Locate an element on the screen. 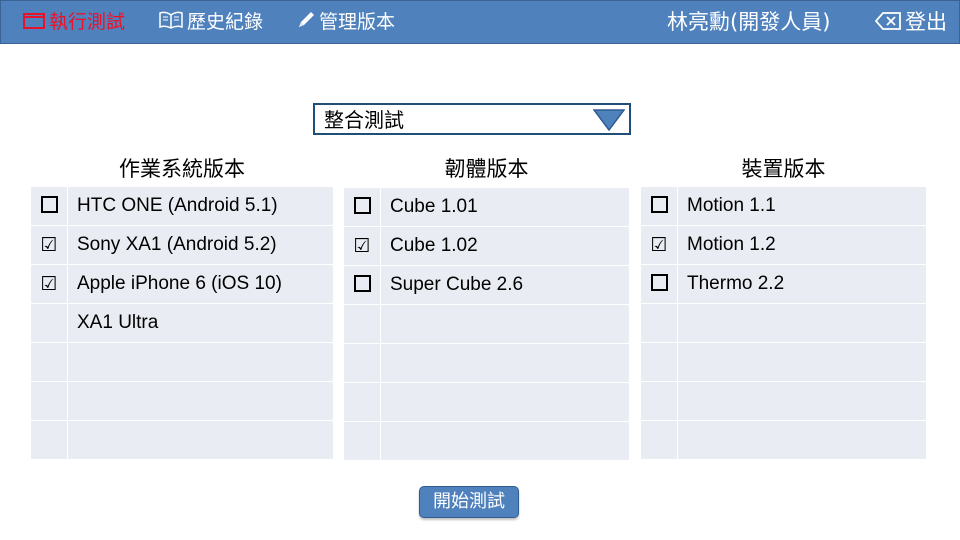  version-row: ☑ Apple iPhone 6 (iOS 10) is located at coordinates (182, 284).